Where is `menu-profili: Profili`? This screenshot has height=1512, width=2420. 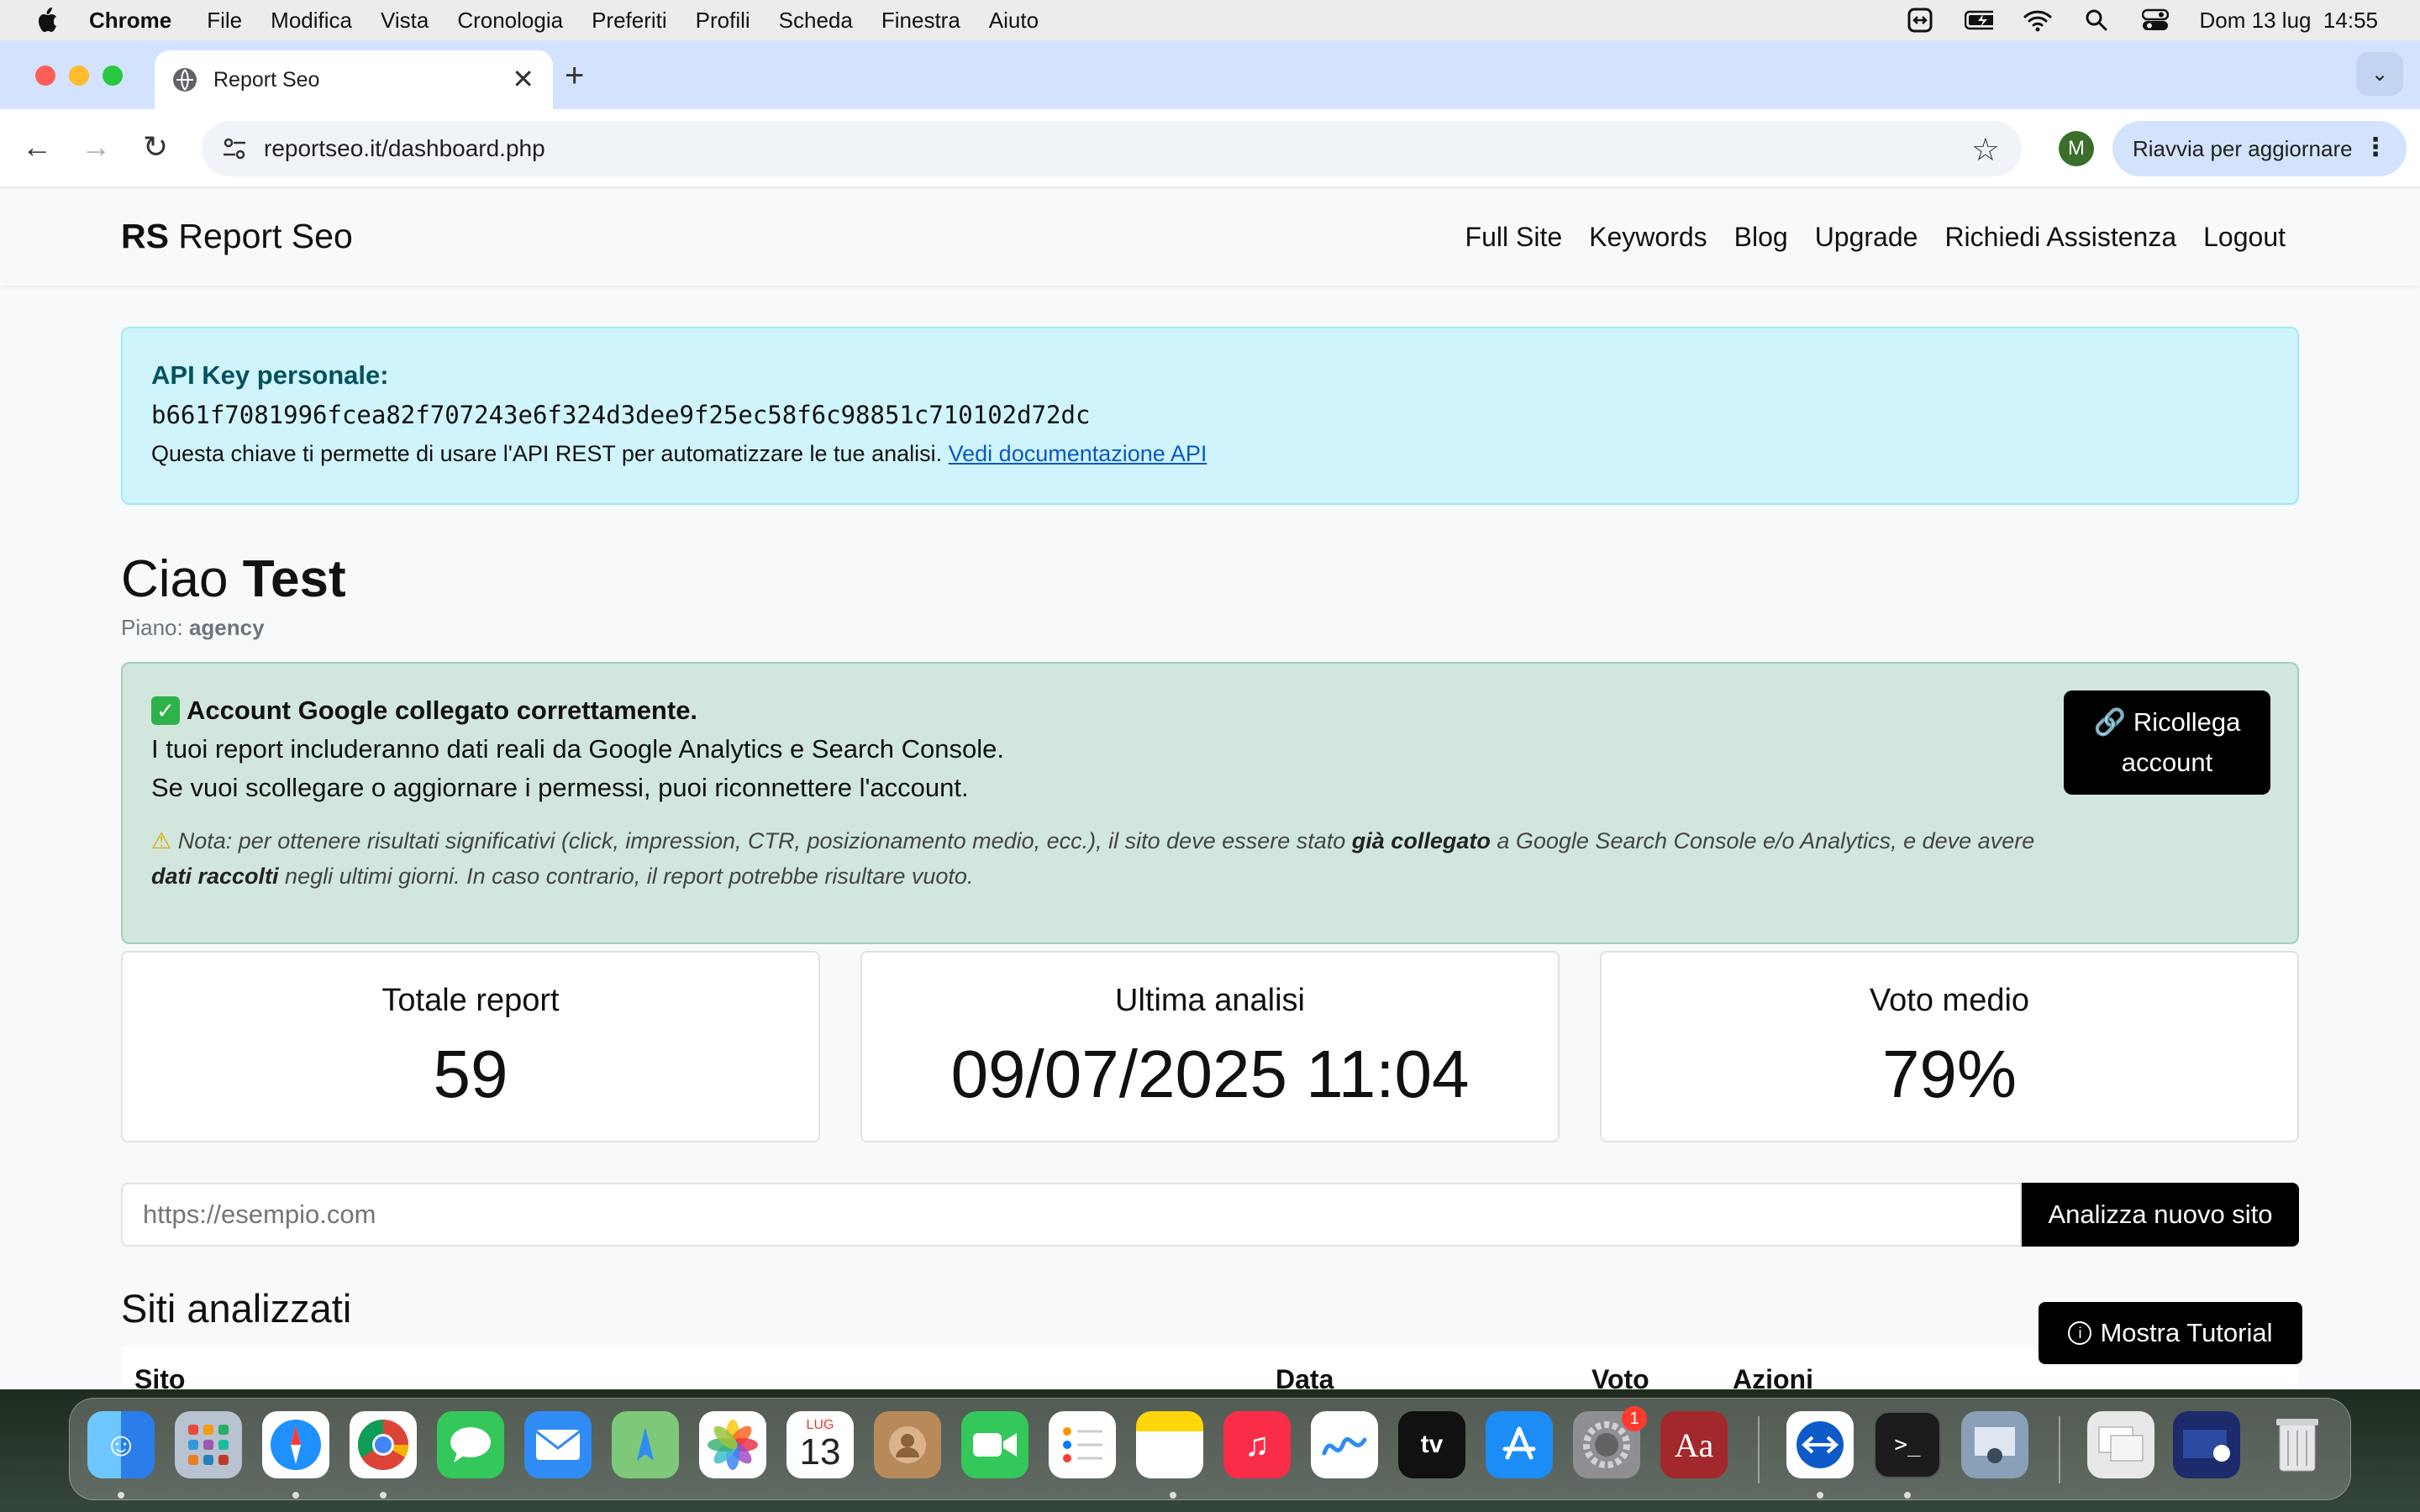
menu-profili: Profili is located at coordinates (723, 21).